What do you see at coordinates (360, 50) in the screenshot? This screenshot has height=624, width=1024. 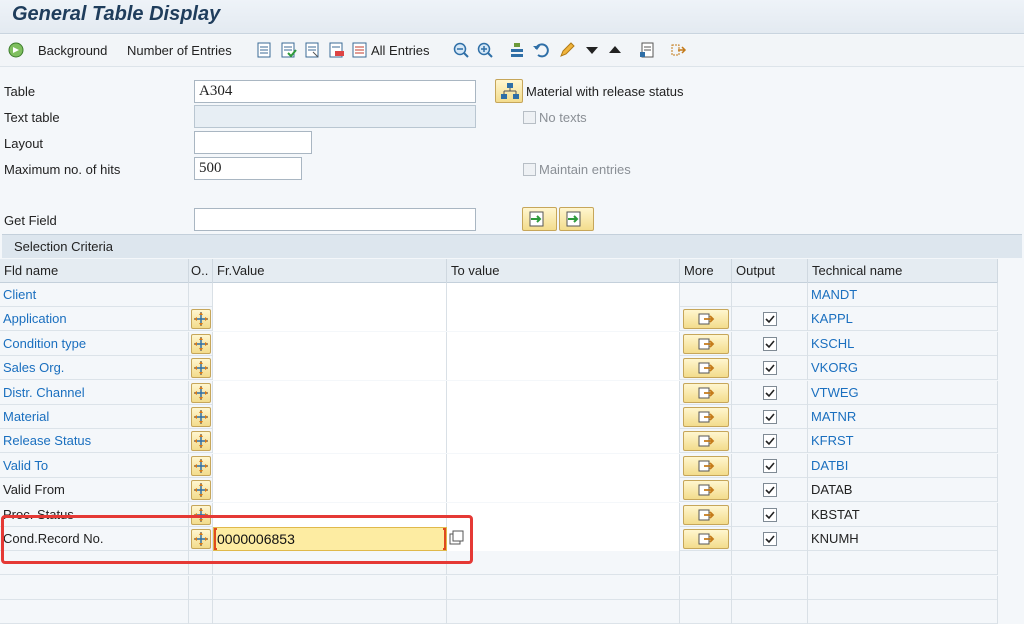 I see `all-entries-icon` at bounding box center [360, 50].